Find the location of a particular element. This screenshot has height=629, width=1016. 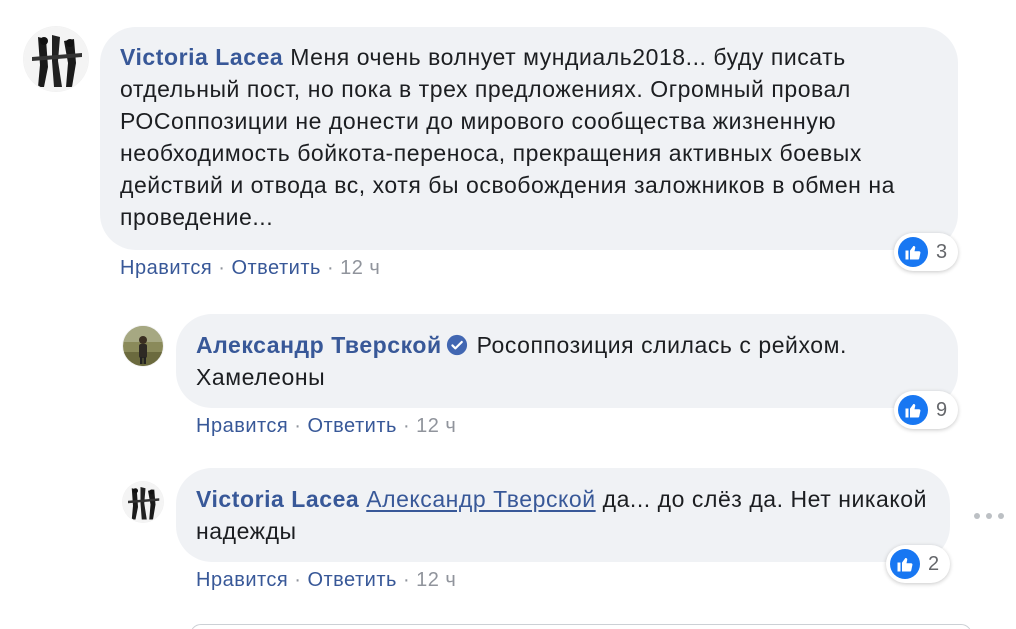

reactions-summary: 2 is located at coordinates (918, 564).